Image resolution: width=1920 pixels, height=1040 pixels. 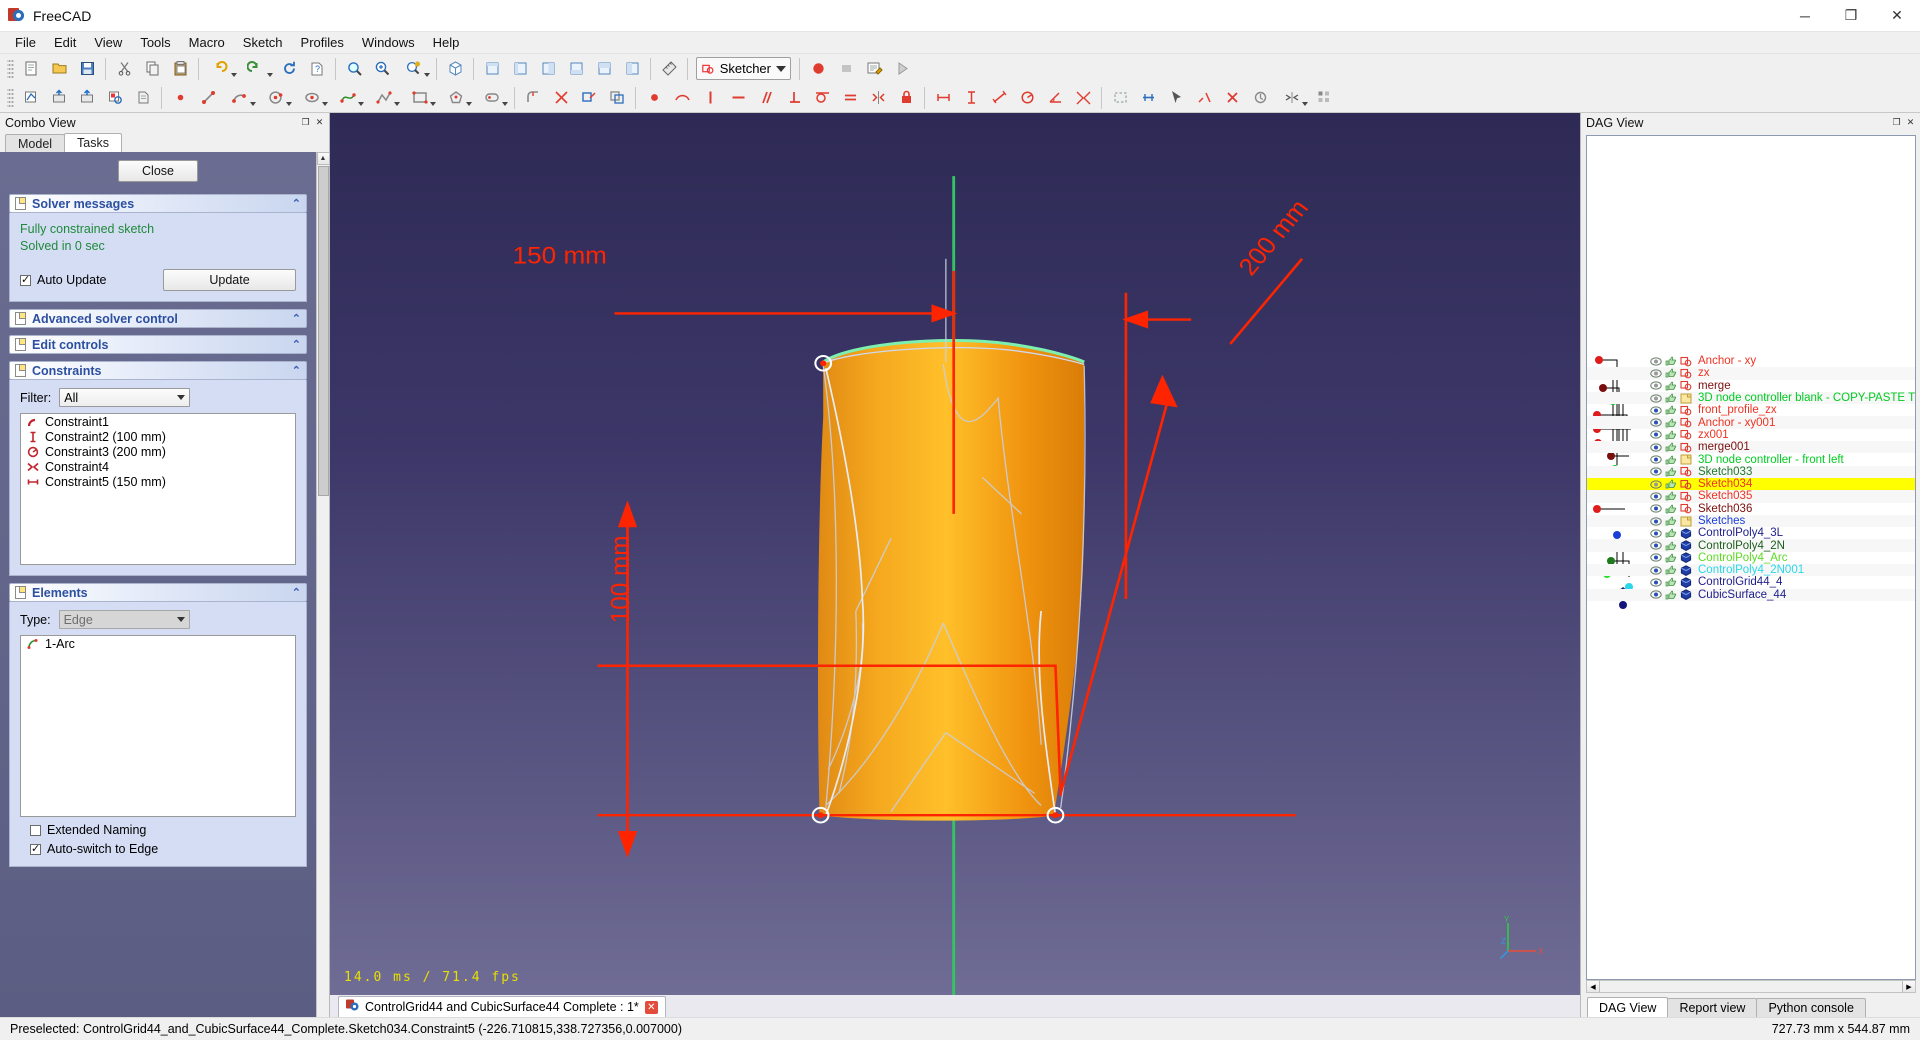 I want to click on fillet-button, so click(x=533, y=98).